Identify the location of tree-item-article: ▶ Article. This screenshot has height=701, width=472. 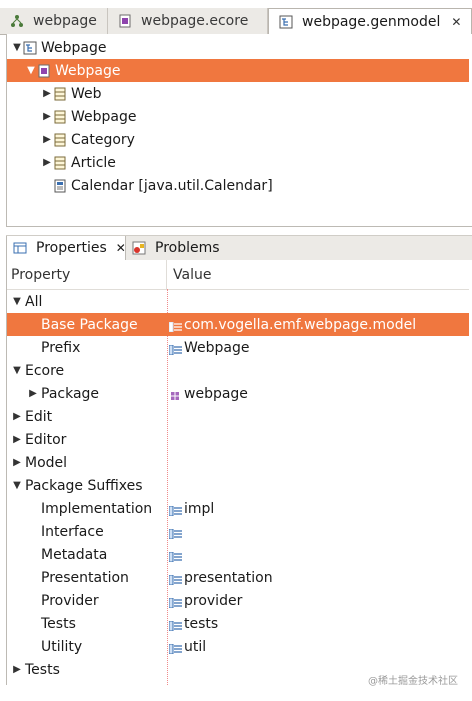
(238, 162).